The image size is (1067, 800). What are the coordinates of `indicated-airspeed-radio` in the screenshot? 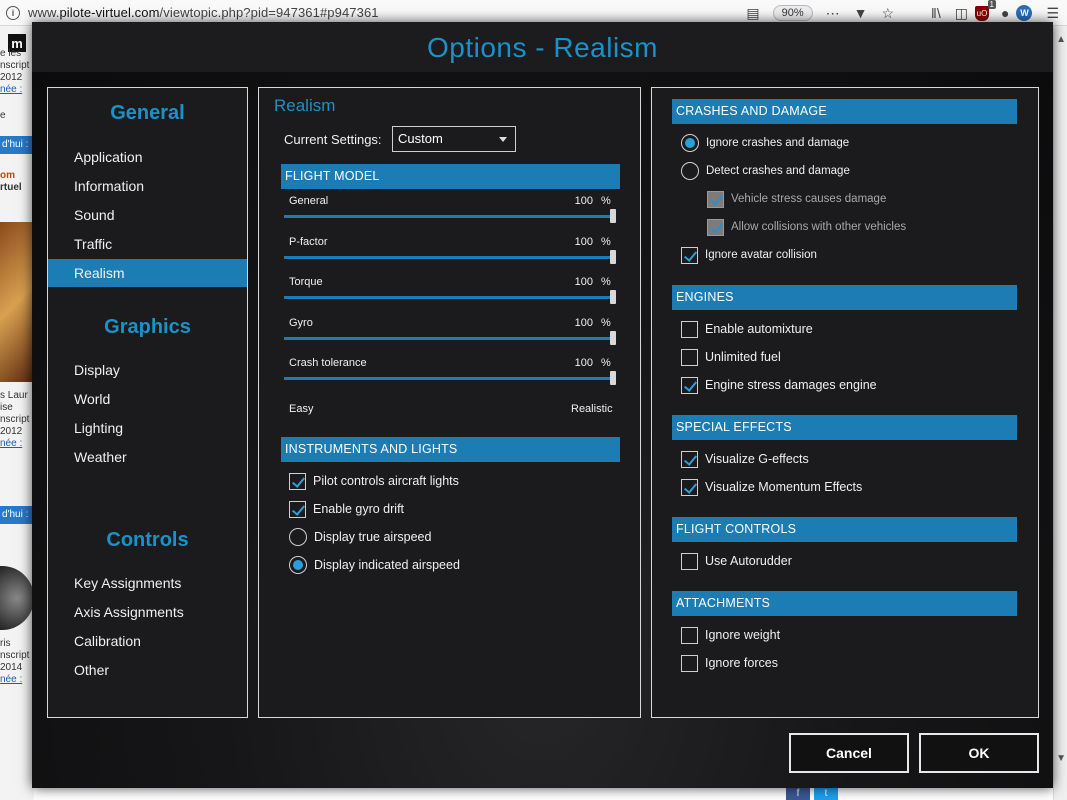 It's located at (298, 565).